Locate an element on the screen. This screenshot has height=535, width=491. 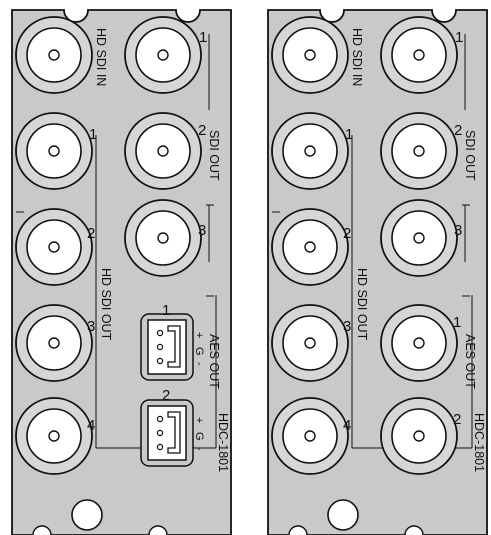
aes-terminal-number: 2 is located at coordinates (166, 395).